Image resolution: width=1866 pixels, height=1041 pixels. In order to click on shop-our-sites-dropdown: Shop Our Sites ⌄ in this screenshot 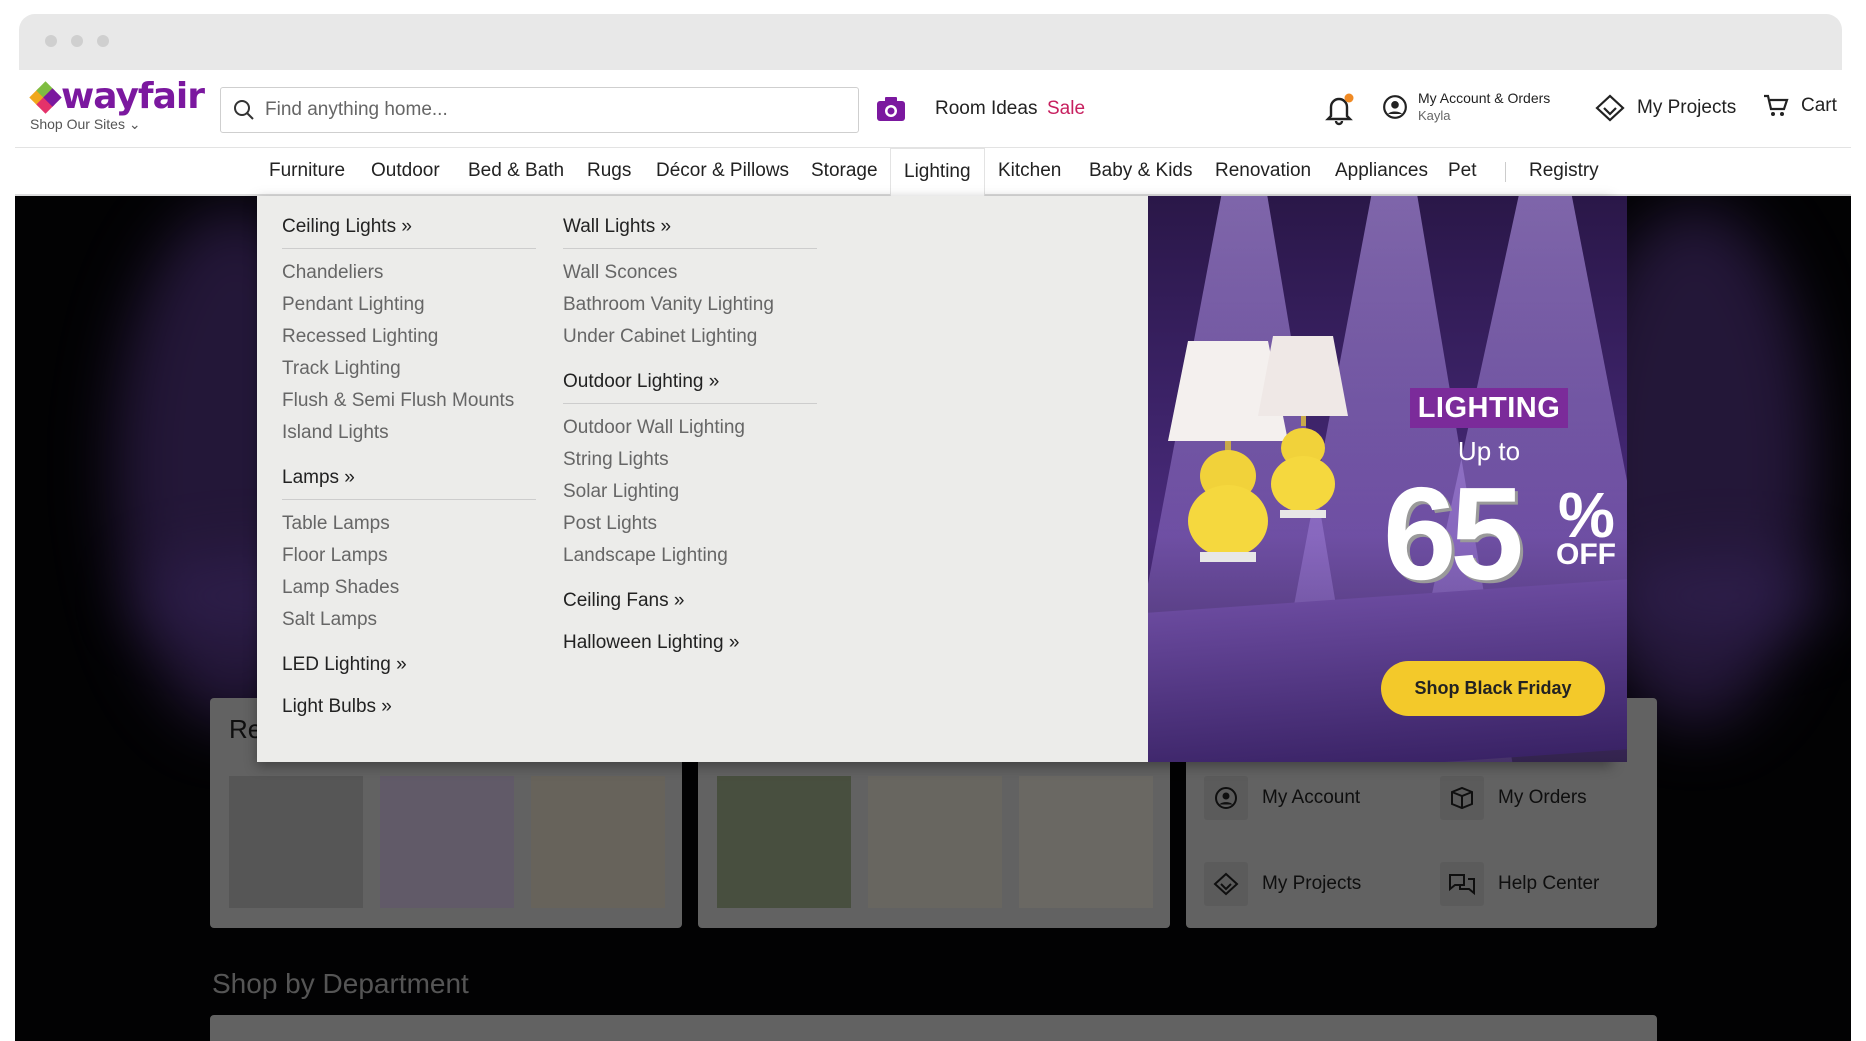, I will do `click(85, 124)`.